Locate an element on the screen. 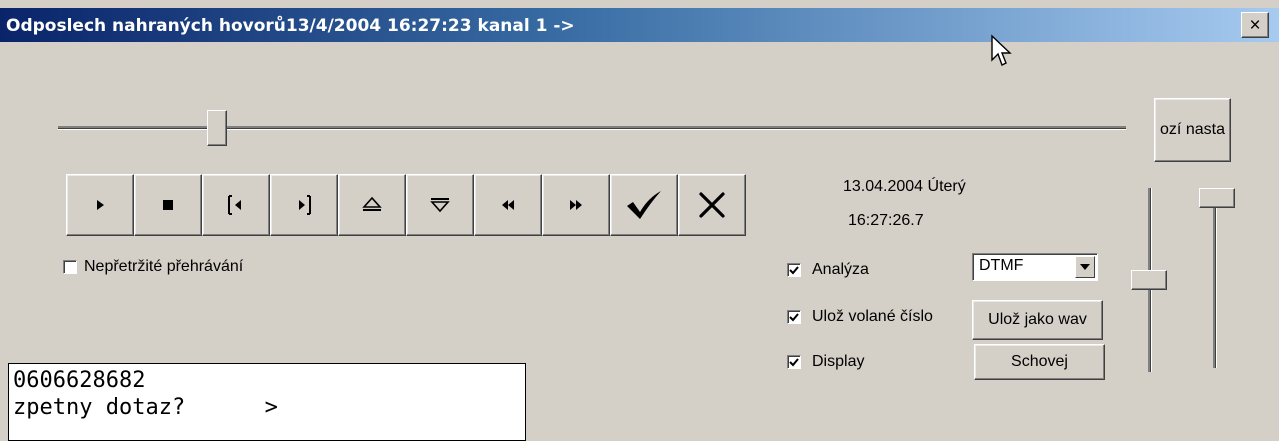 The width and height of the screenshot is (1279, 441). previous-mark-button is located at coordinates (236, 205).